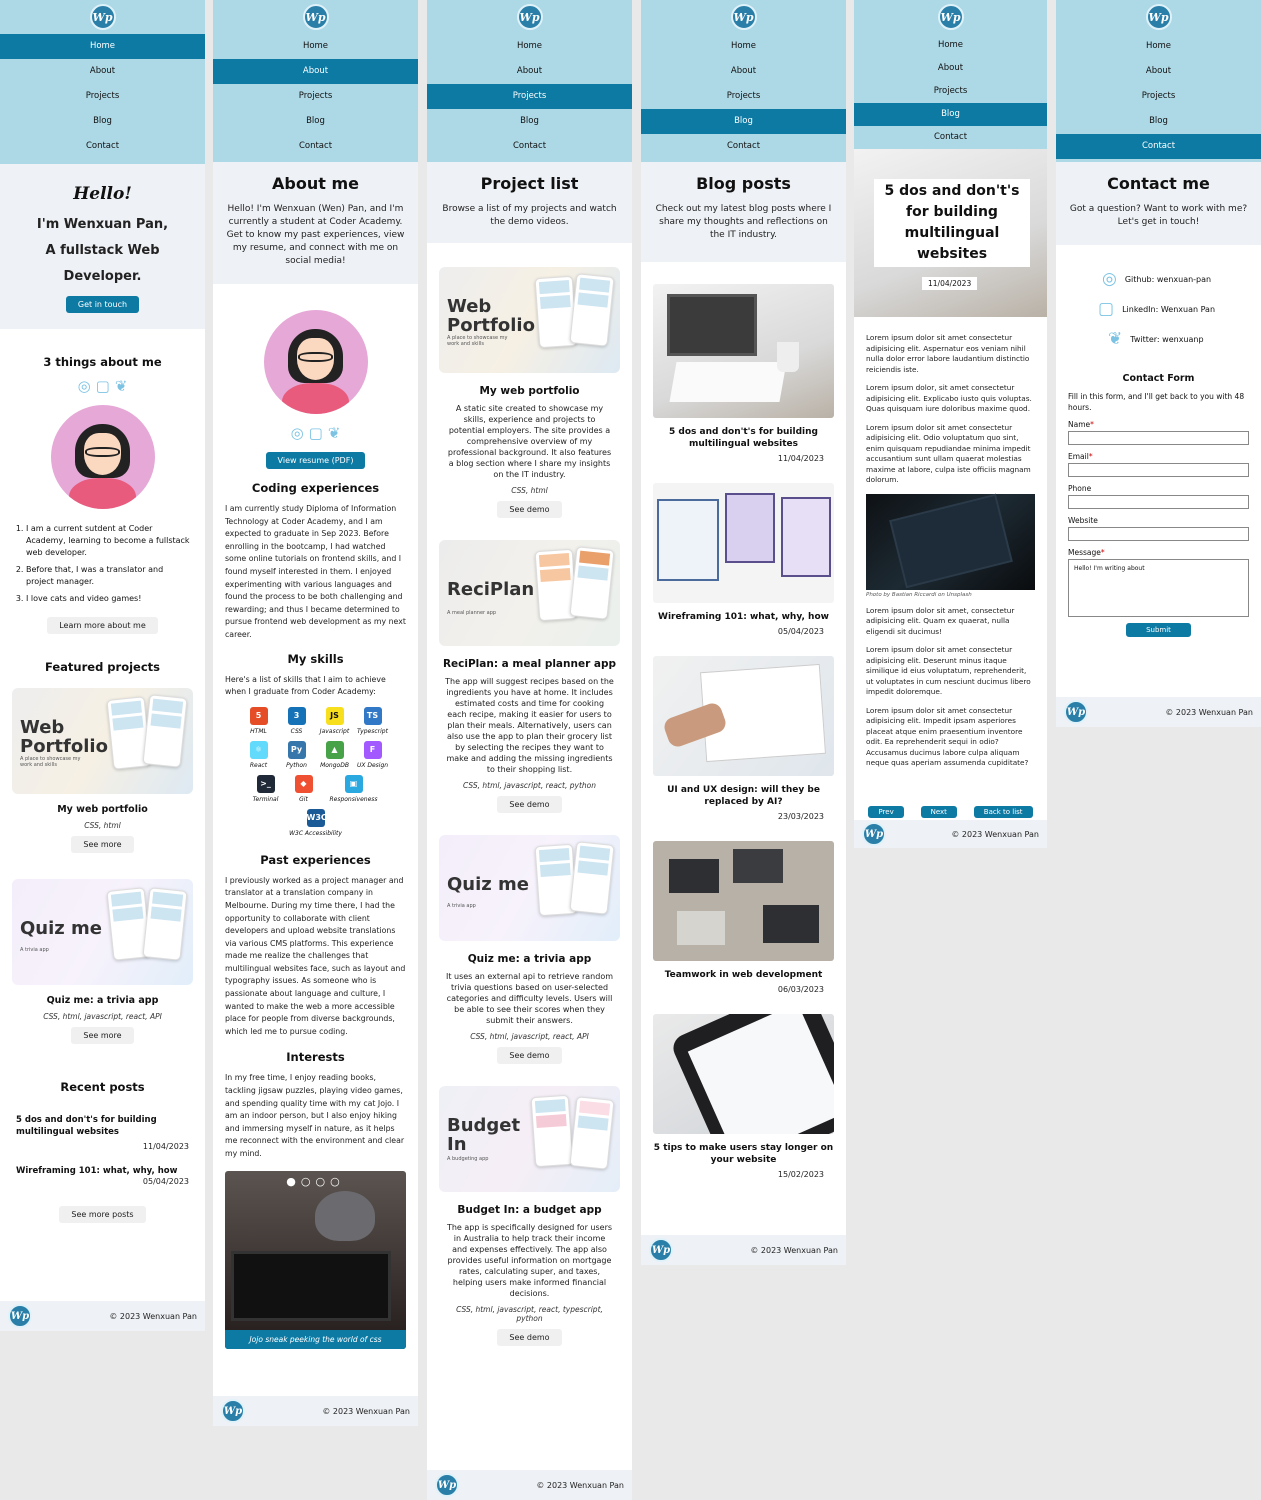  What do you see at coordinates (529, 1139) in the screenshot?
I see `project-thumbnail: Budget In A budgeting app` at bounding box center [529, 1139].